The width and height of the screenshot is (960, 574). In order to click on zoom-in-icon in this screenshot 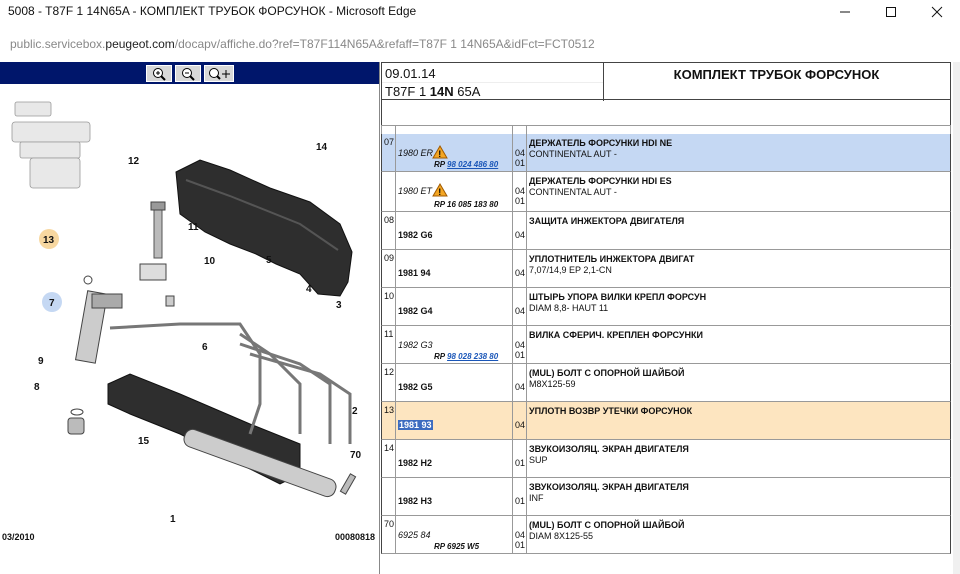, I will do `click(159, 74)`.